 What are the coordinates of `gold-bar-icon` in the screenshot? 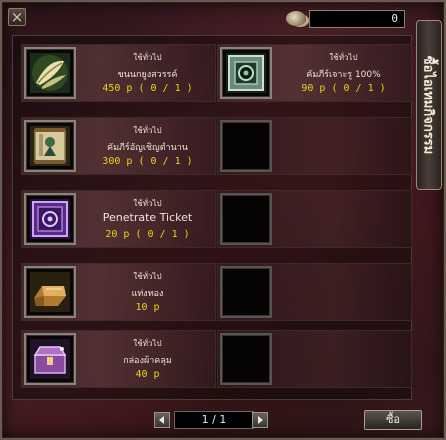 It's located at (50, 292).